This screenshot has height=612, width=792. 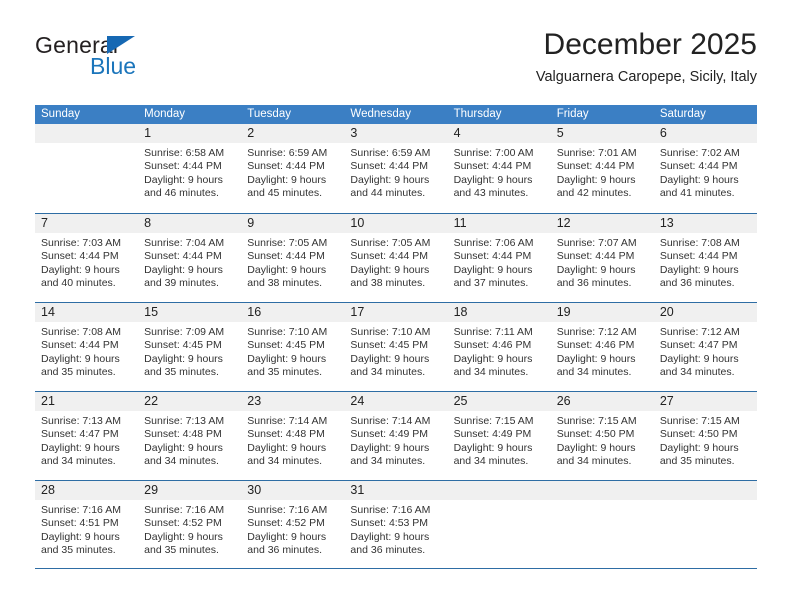 I want to click on day-number: 4, so click(x=457, y=133).